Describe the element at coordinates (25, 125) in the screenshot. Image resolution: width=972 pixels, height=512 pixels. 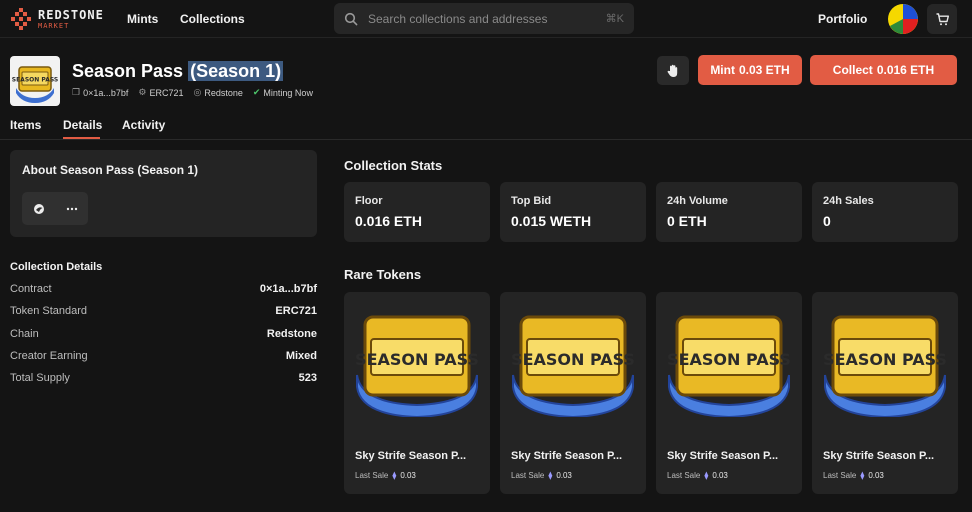
I see `tab-items: Items` at that location.